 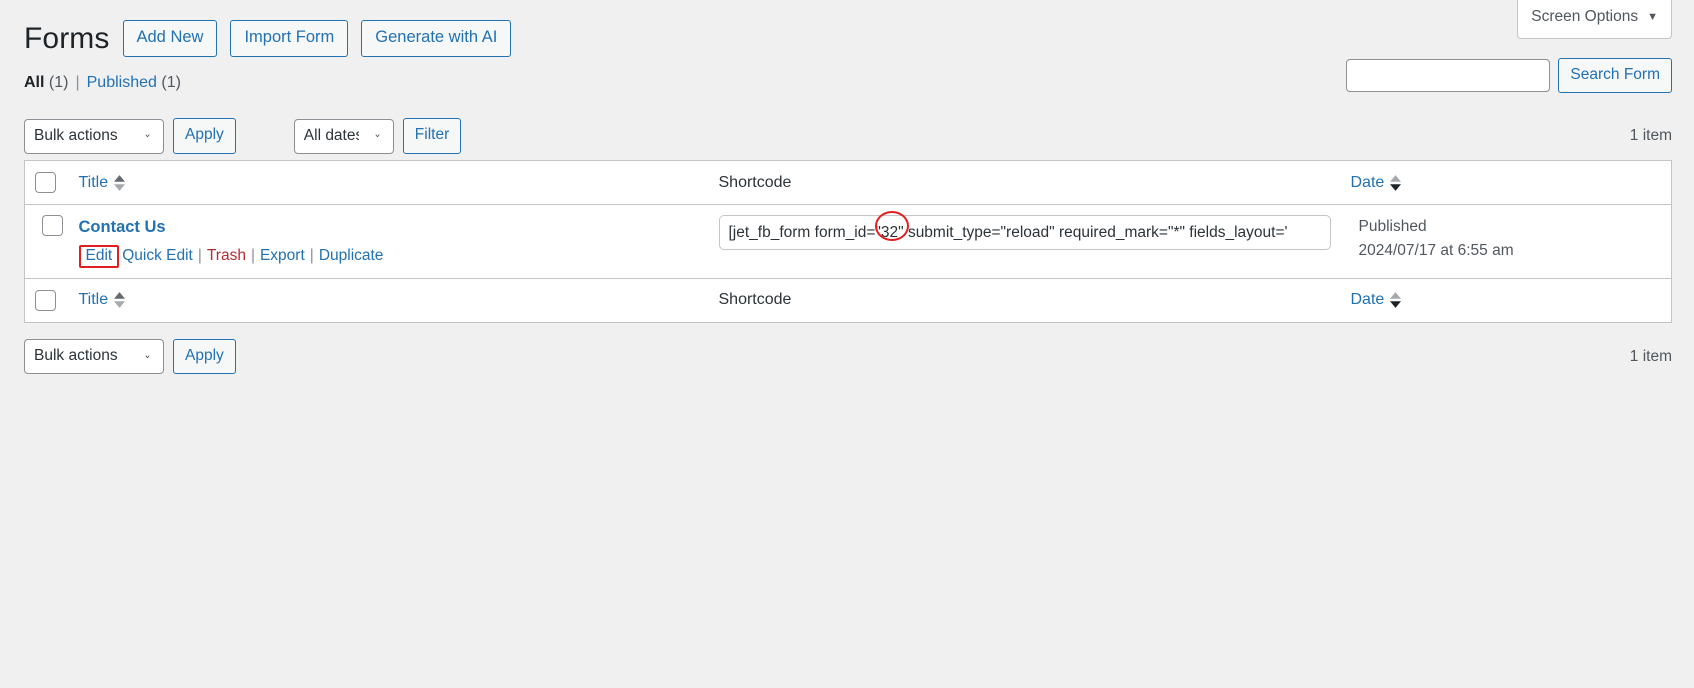 I want to click on column-footer-title: Title, so click(x=388, y=300).